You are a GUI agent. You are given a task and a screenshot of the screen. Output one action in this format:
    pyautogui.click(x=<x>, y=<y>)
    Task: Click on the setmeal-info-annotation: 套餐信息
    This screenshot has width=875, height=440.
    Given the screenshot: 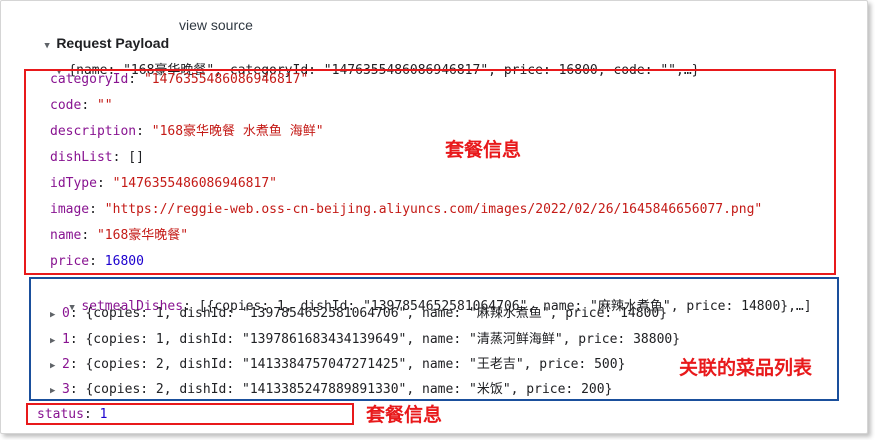 What is the action you would take?
    pyautogui.click(x=483, y=150)
    